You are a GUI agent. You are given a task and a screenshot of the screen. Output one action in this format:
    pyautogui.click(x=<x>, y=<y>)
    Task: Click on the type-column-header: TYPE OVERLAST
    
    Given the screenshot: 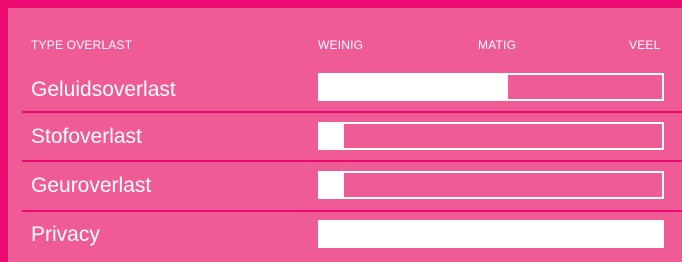 What is the action you would take?
    pyautogui.click(x=82, y=45)
    